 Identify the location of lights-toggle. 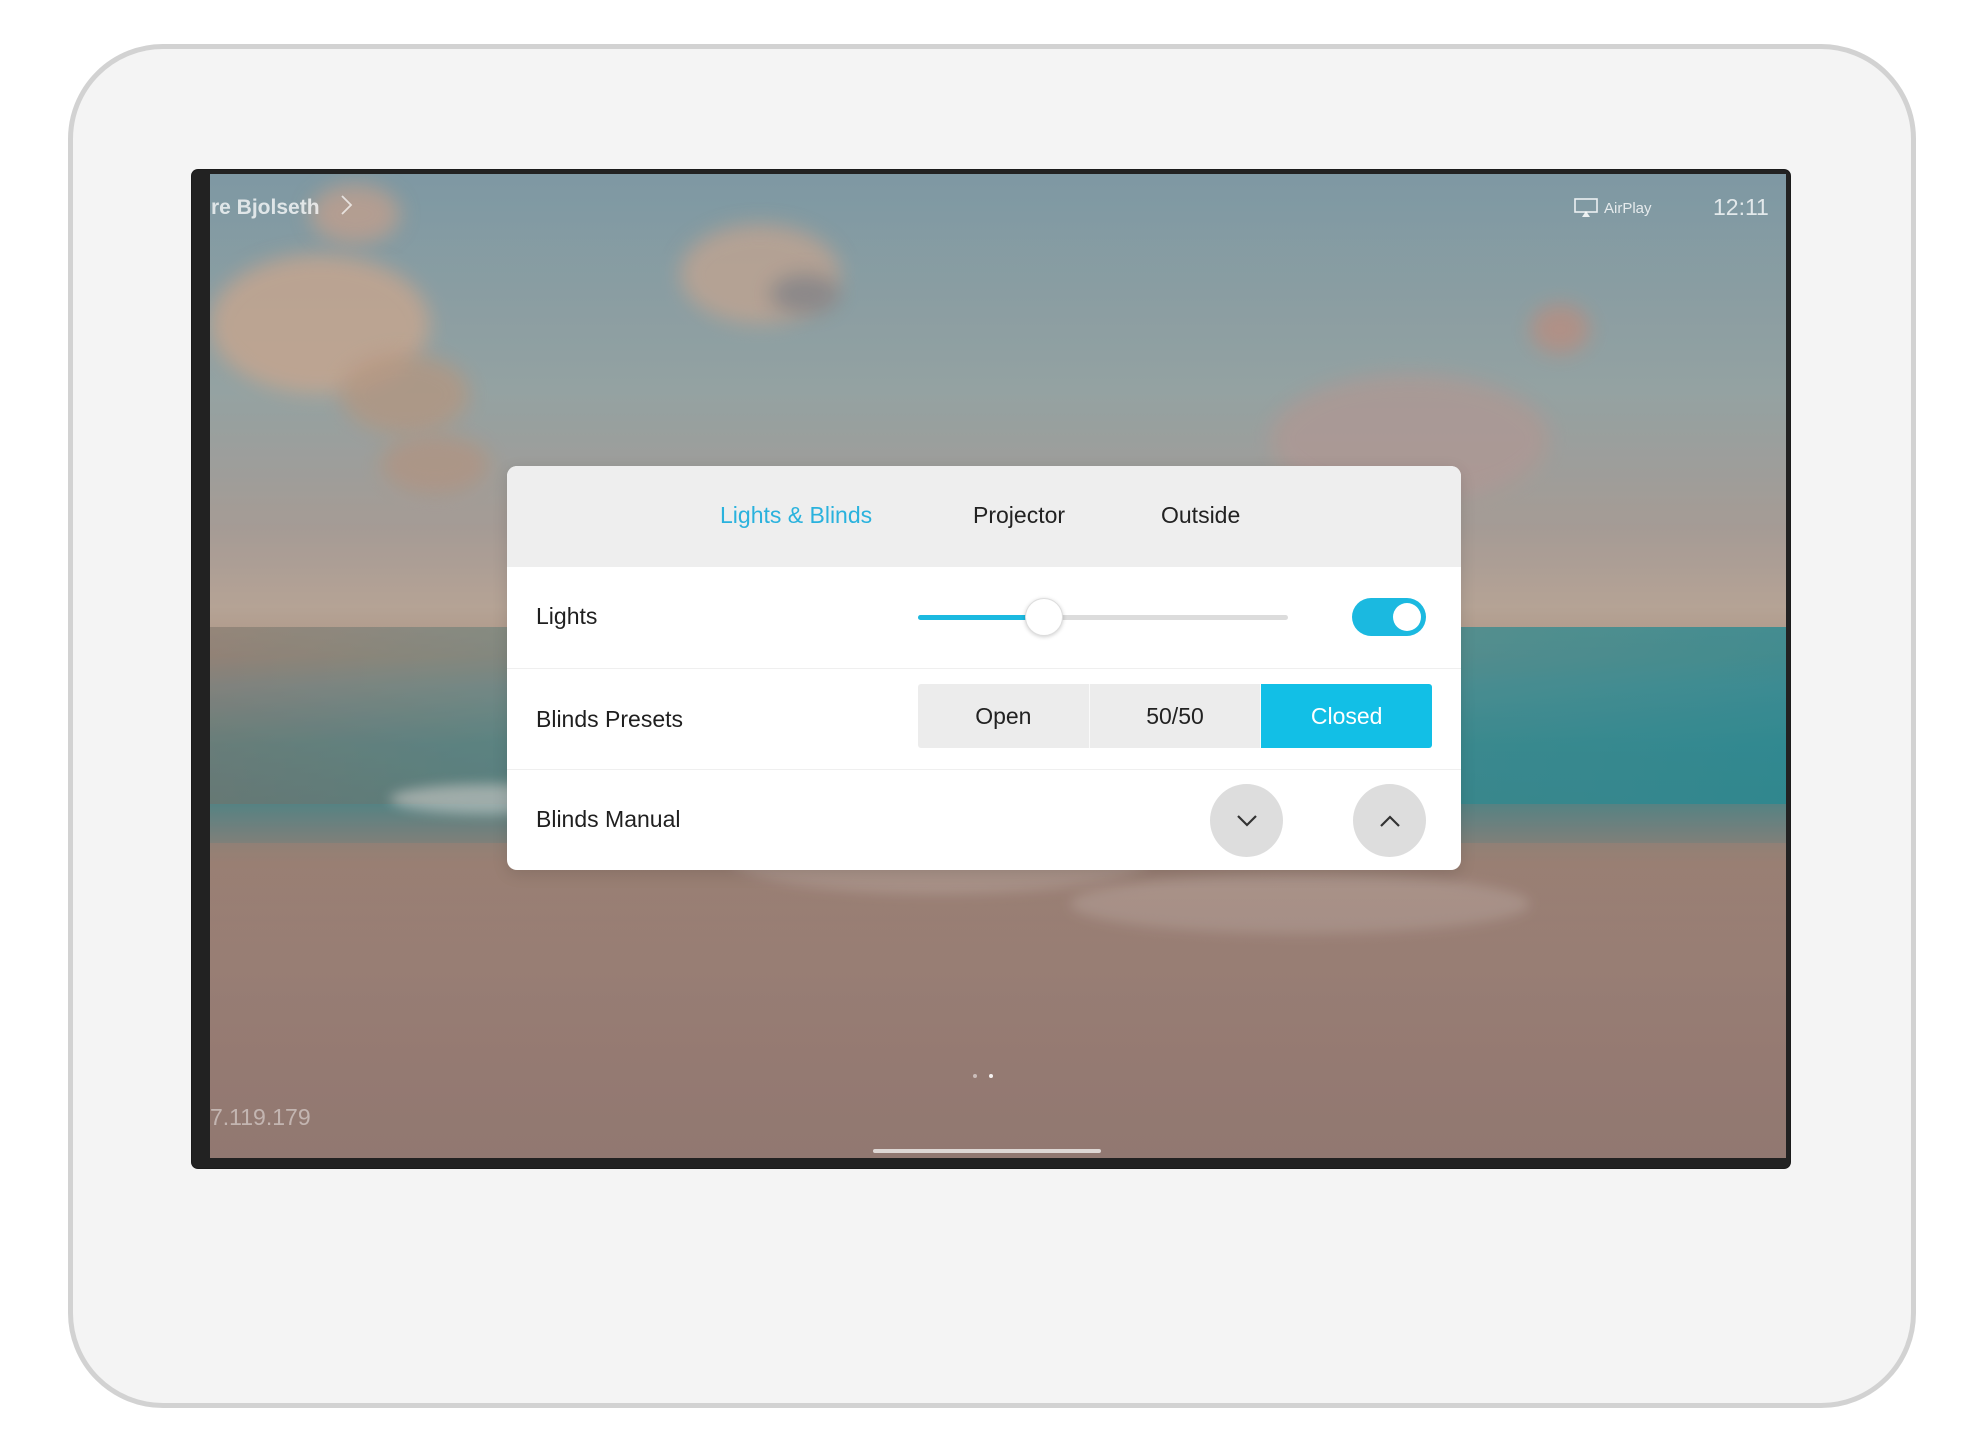
(1389, 617).